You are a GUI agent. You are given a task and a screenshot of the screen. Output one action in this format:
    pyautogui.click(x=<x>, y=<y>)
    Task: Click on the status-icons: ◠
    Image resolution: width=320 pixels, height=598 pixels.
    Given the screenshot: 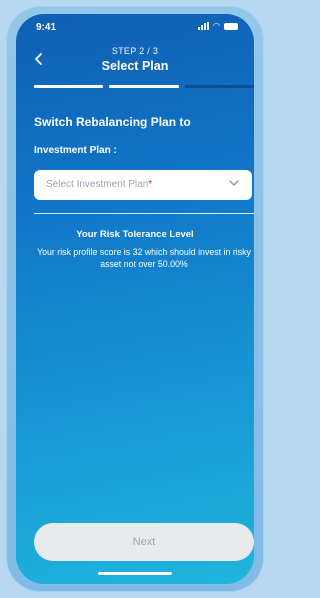 What is the action you would take?
    pyautogui.click(x=218, y=26)
    